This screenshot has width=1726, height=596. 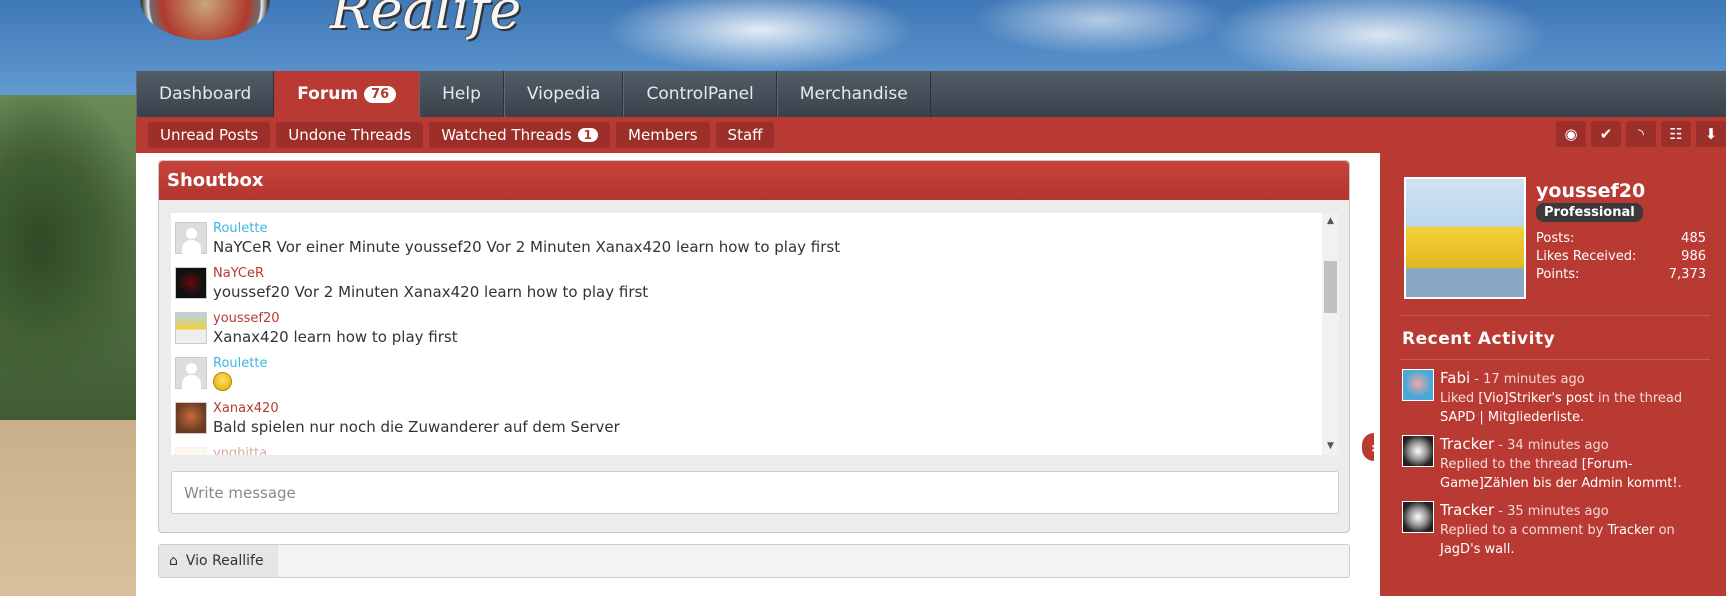 What do you see at coordinates (1687, 276) in the screenshot?
I see `stat-value: 7,373` at bounding box center [1687, 276].